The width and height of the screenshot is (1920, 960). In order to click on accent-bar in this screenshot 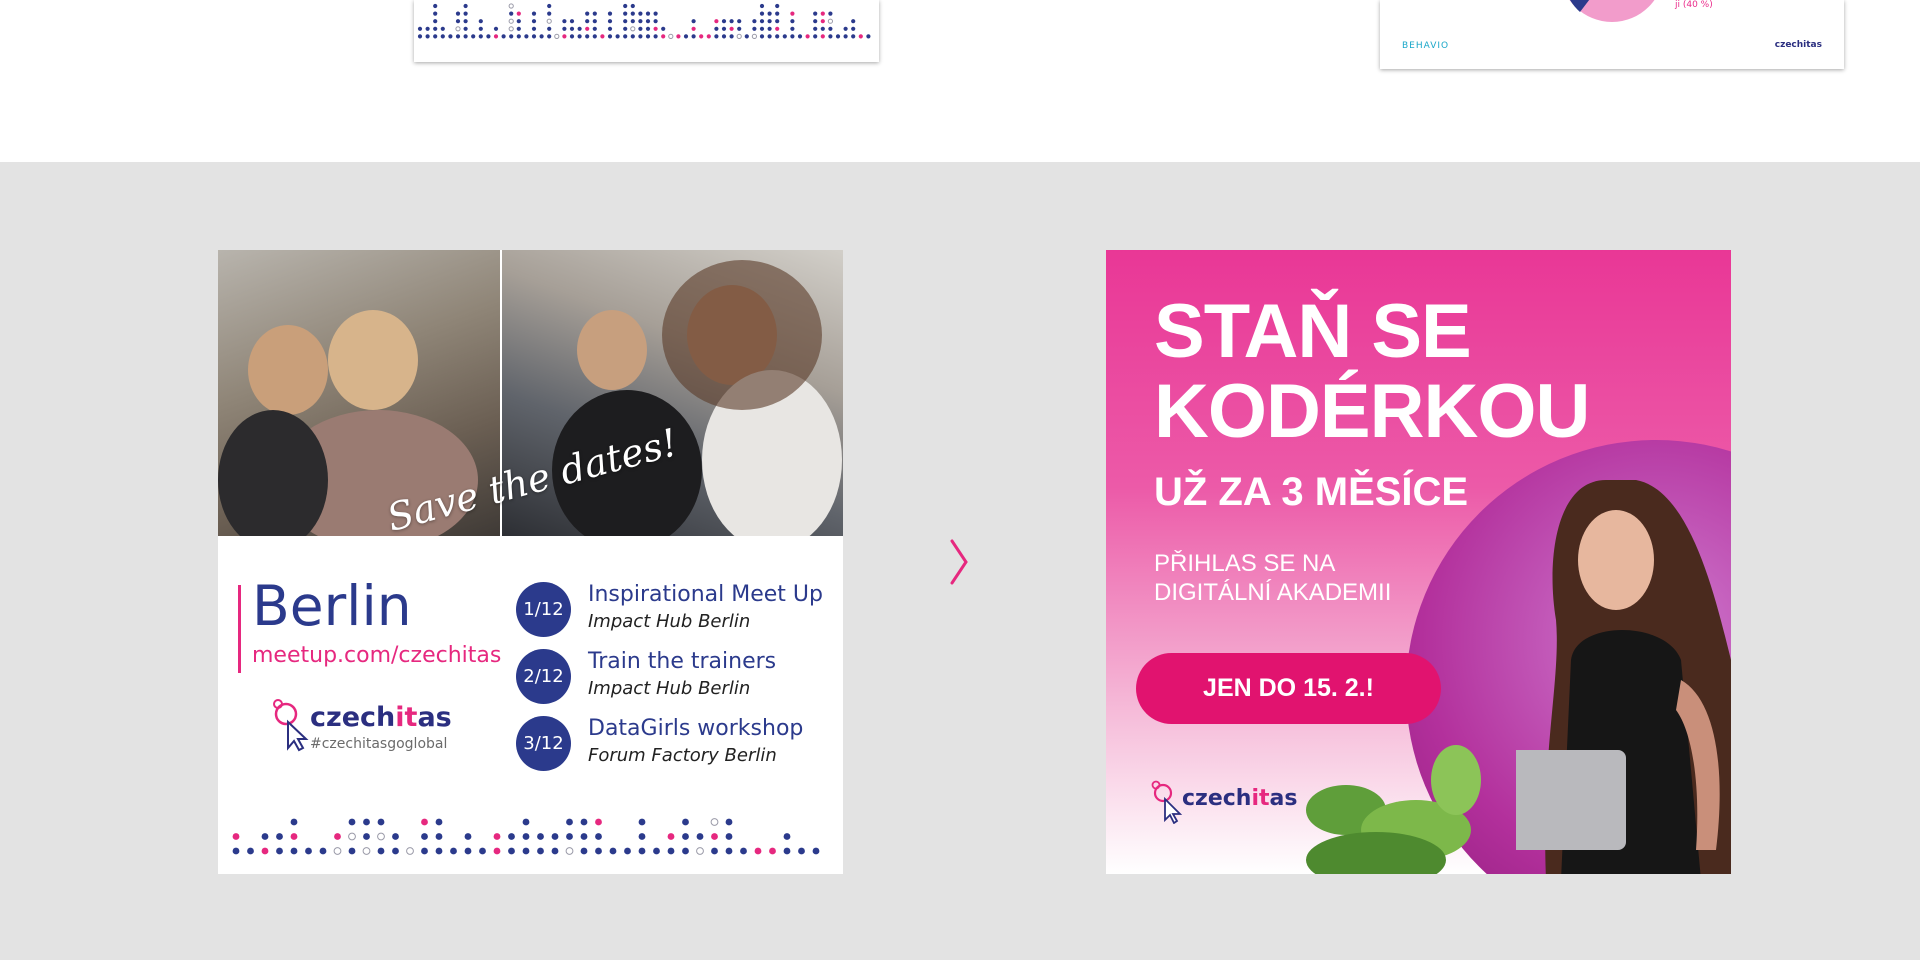, I will do `click(239, 629)`.